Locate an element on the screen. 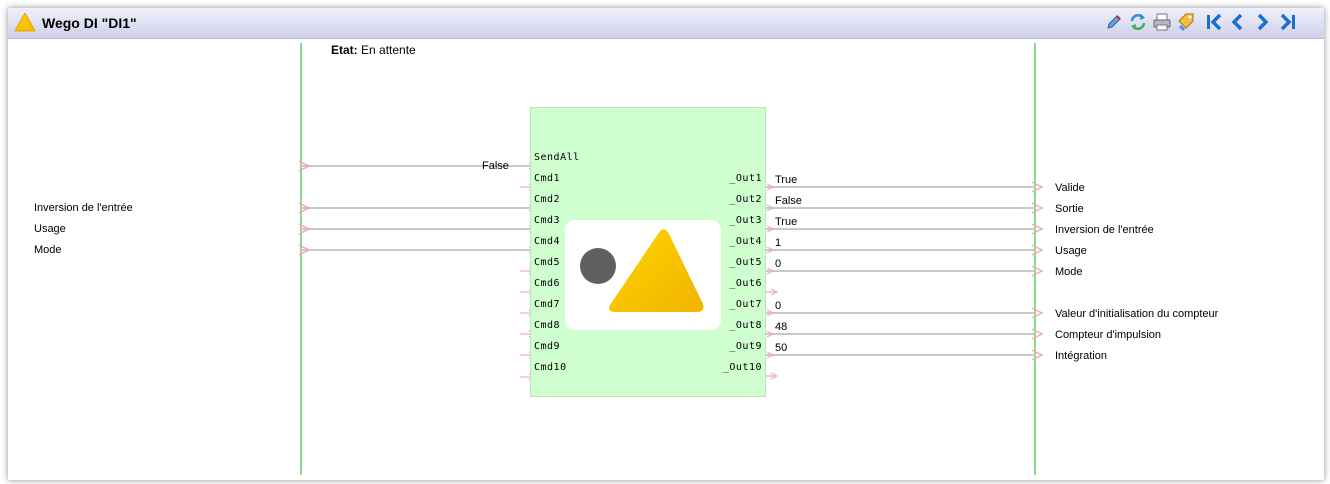 This screenshot has height=484, width=1330. output-value-5: 0 is located at coordinates (778, 264).